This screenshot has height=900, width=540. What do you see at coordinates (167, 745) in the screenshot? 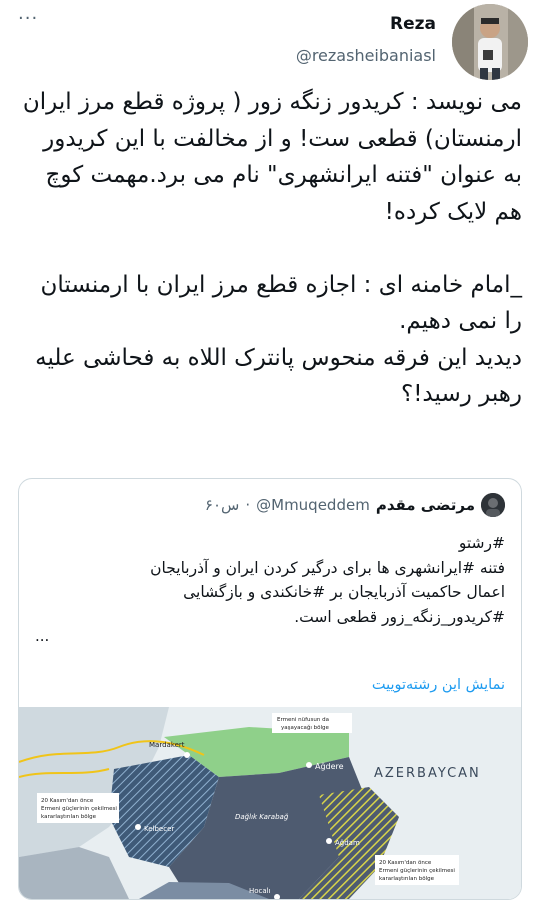
I see `city-label-mardakert: Mardakert` at bounding box center [167, 745].